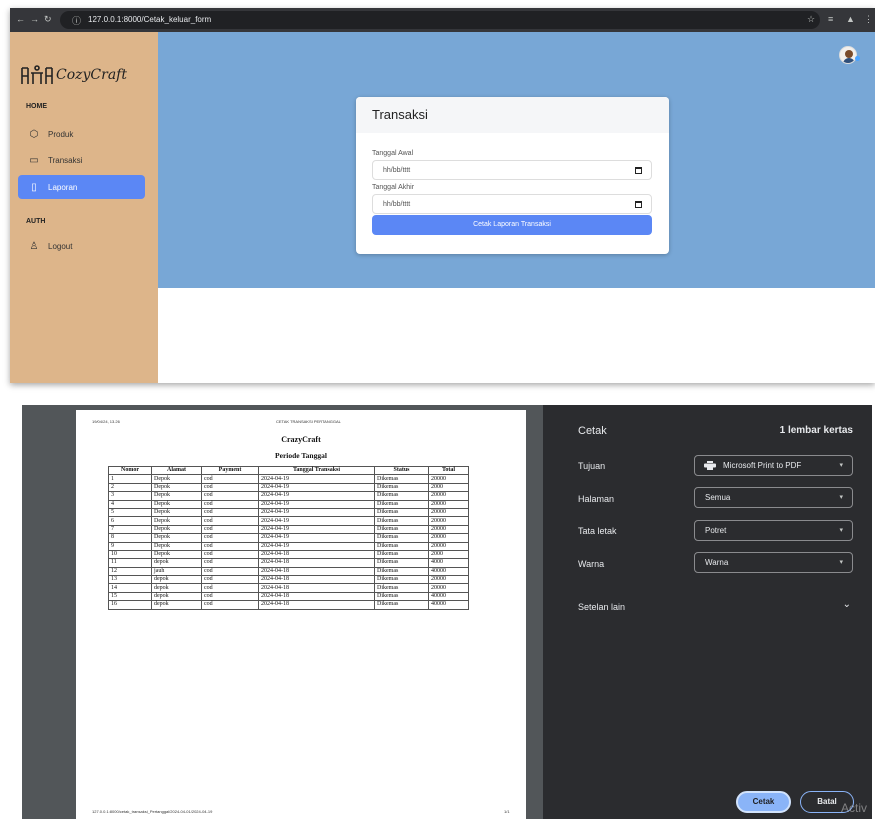 This screenshot has height=819, width=875. Describe the element at coordinates (81, 246) in the screenshot. I see `logout-button: ♙ Logout` at that location.